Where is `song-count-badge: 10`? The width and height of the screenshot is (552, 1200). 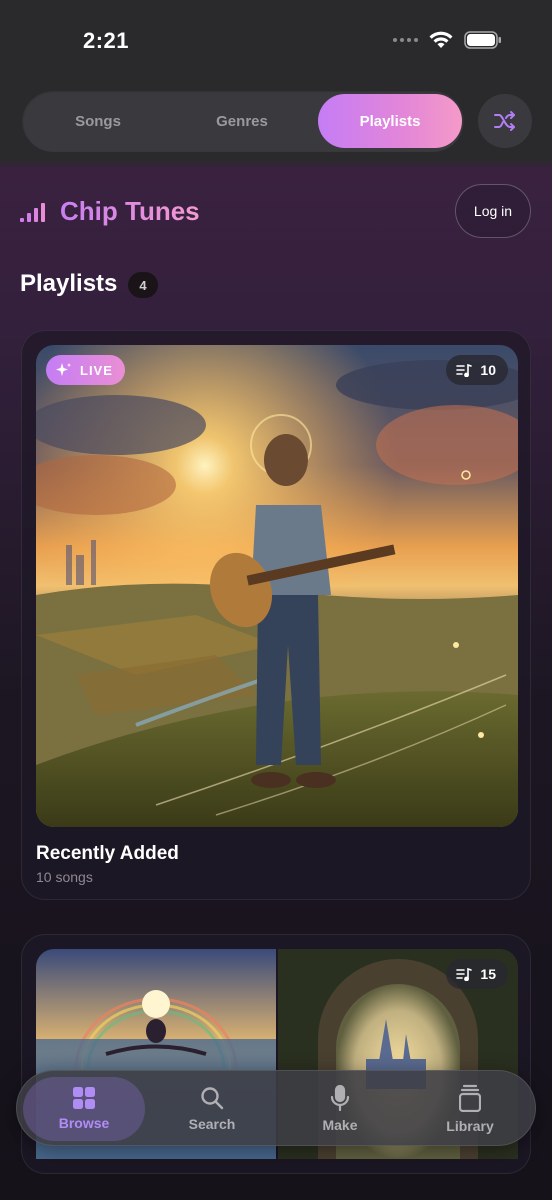 song-count-badge: 10 is located at coordinates (477, 370).